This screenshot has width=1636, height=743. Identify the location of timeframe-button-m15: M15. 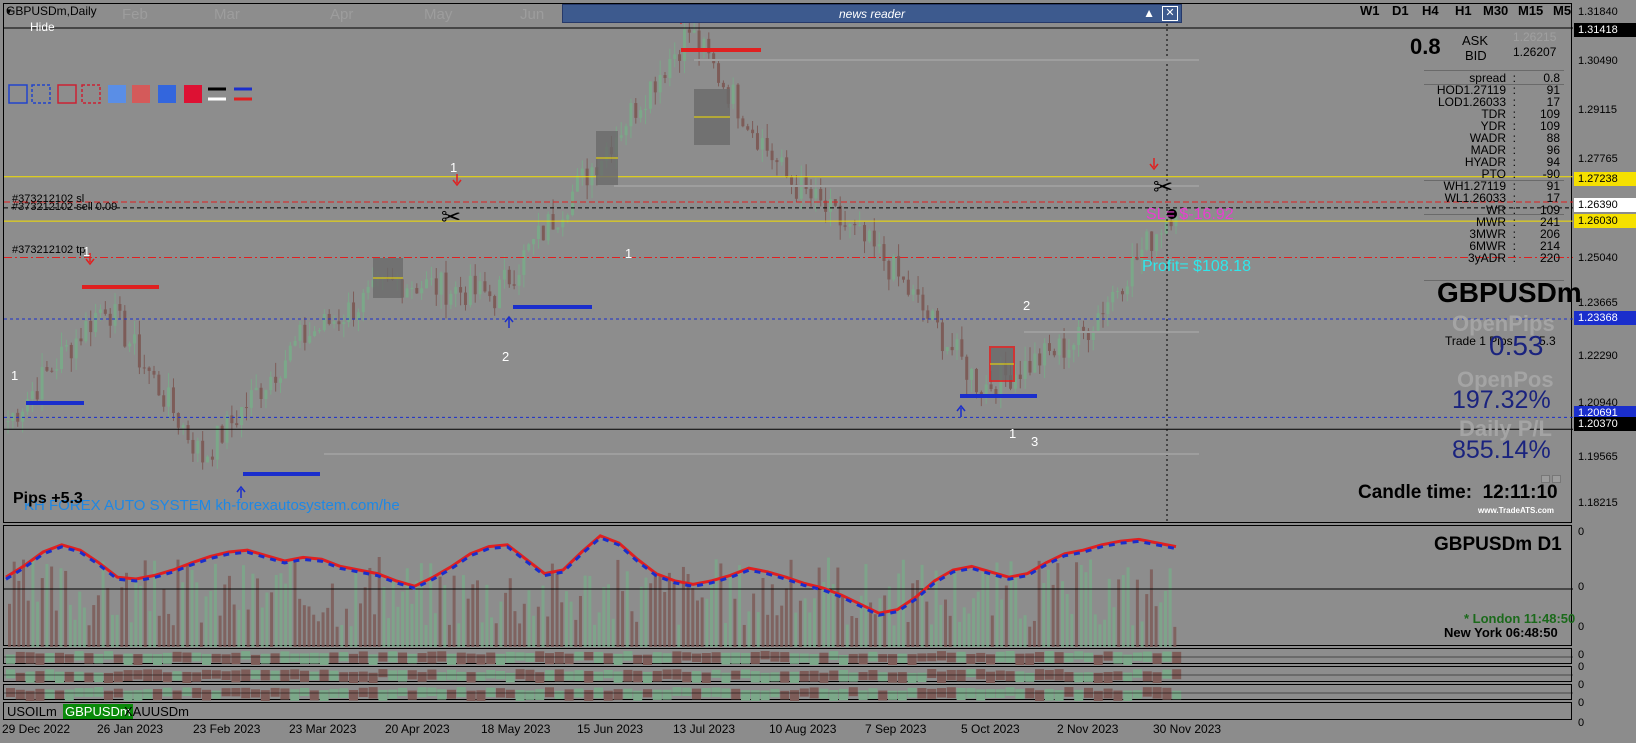
(1530, 10).